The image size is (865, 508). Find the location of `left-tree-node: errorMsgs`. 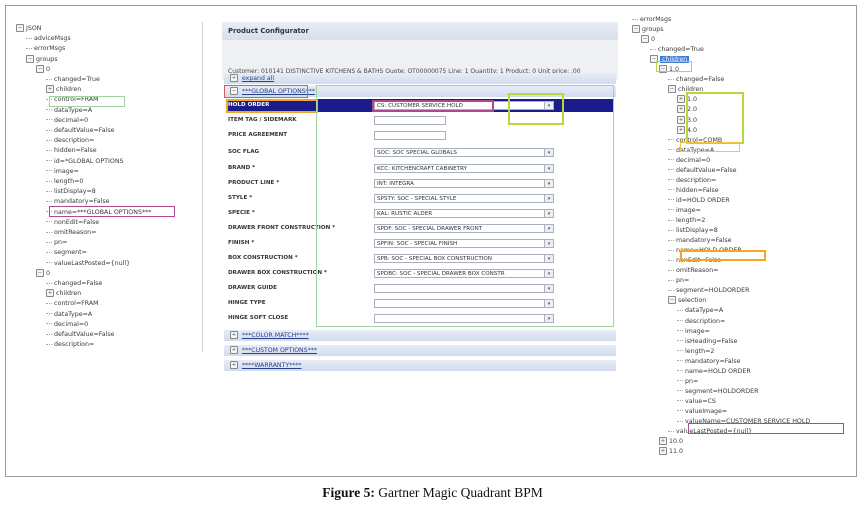

left-tree-node: errorMsgs is located at coordinates (45, 48).